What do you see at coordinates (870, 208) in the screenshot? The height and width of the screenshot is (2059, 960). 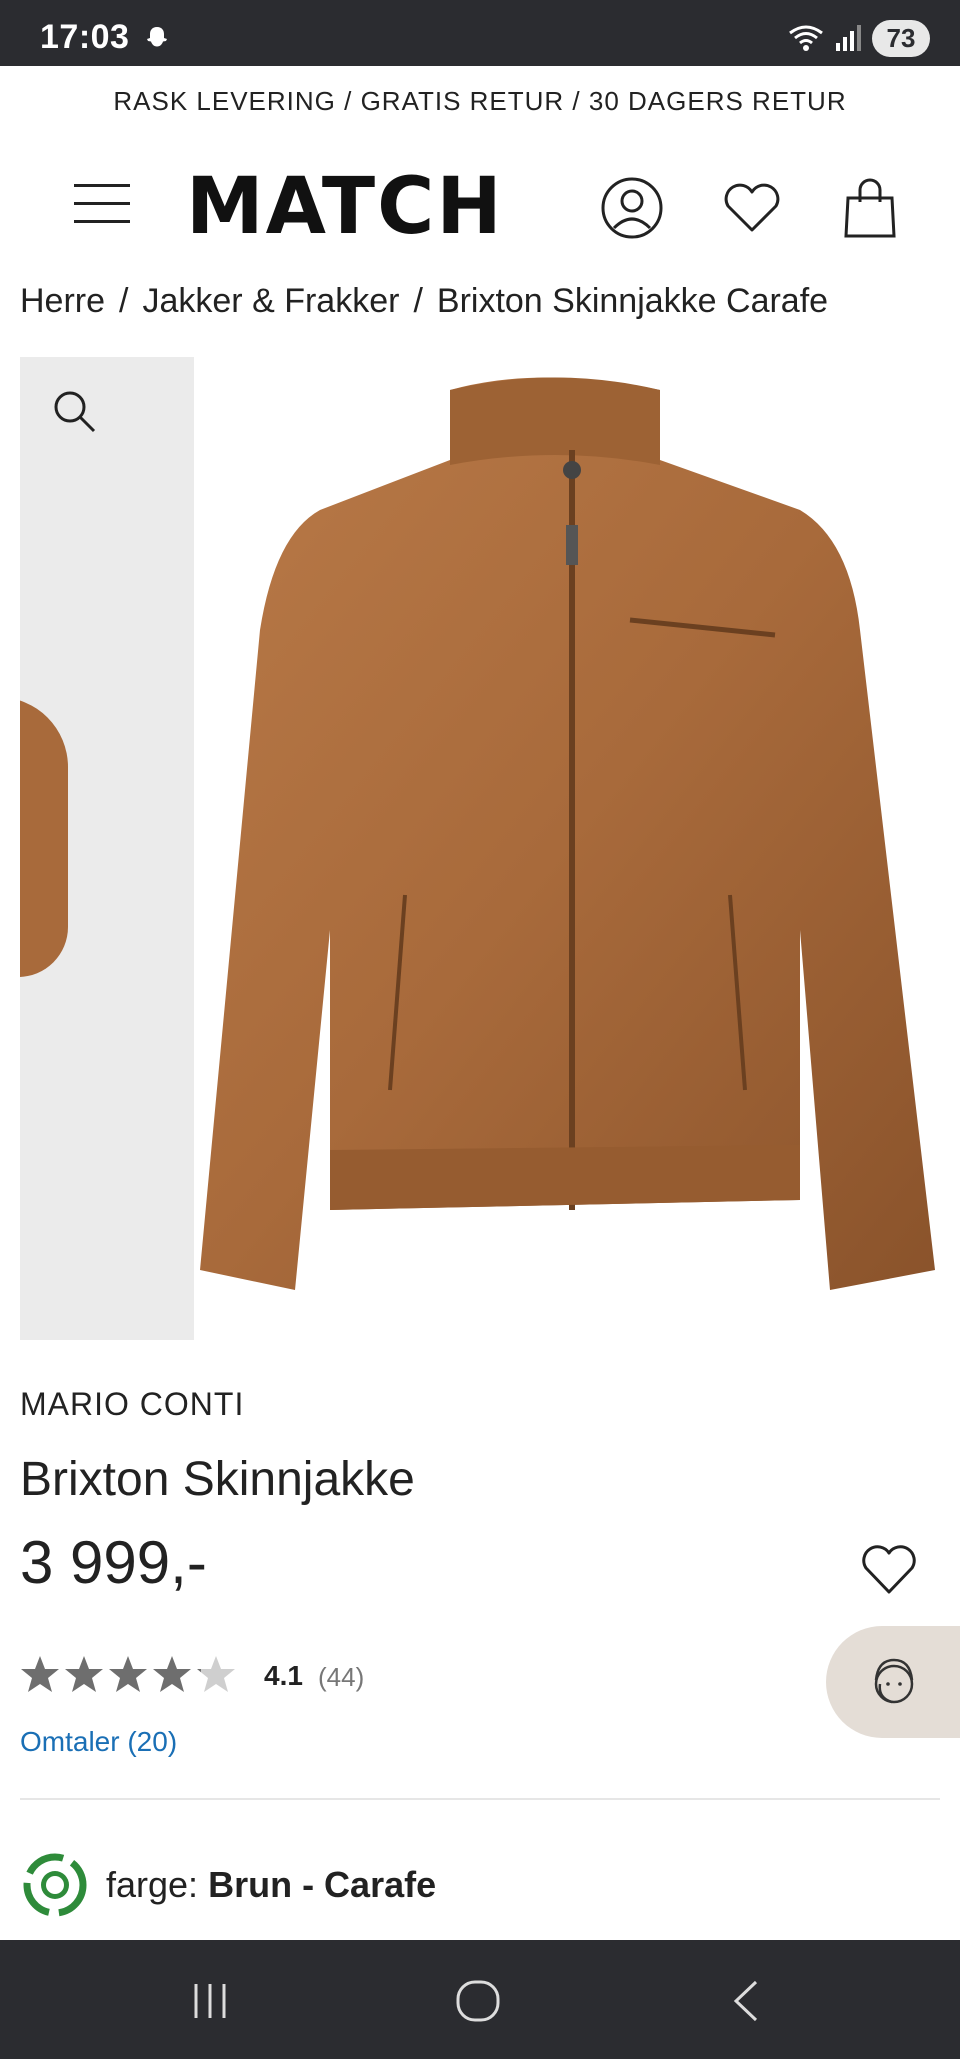 I see `bag-icon` at bounding box center [870, 208].